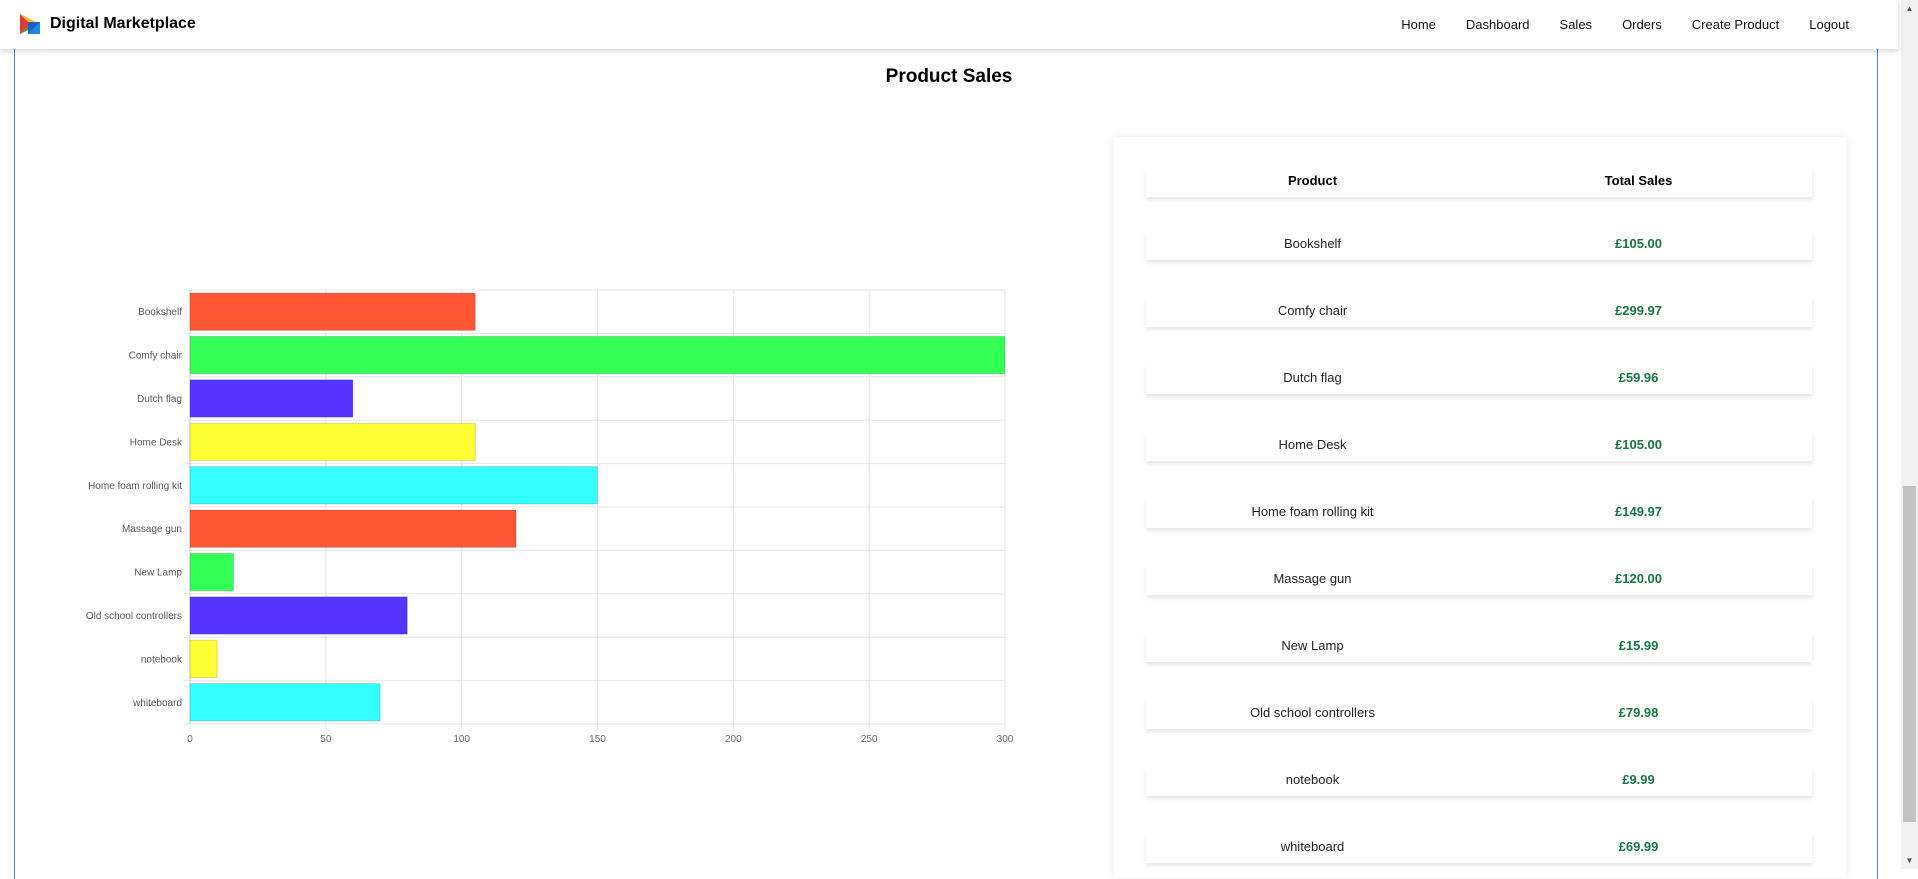 The image size is (1918, 879). What do you see at coordinates (298, 615) in the screenshot?
I see `bar-old-school-controllers` at bounding box center [298, 615].